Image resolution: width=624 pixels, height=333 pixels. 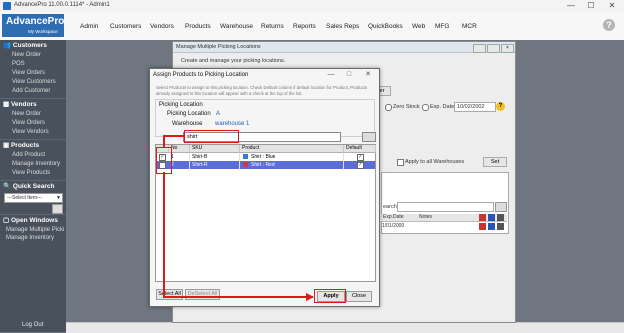 I want to click on exp-date-radio, so click(x=425, y=107).